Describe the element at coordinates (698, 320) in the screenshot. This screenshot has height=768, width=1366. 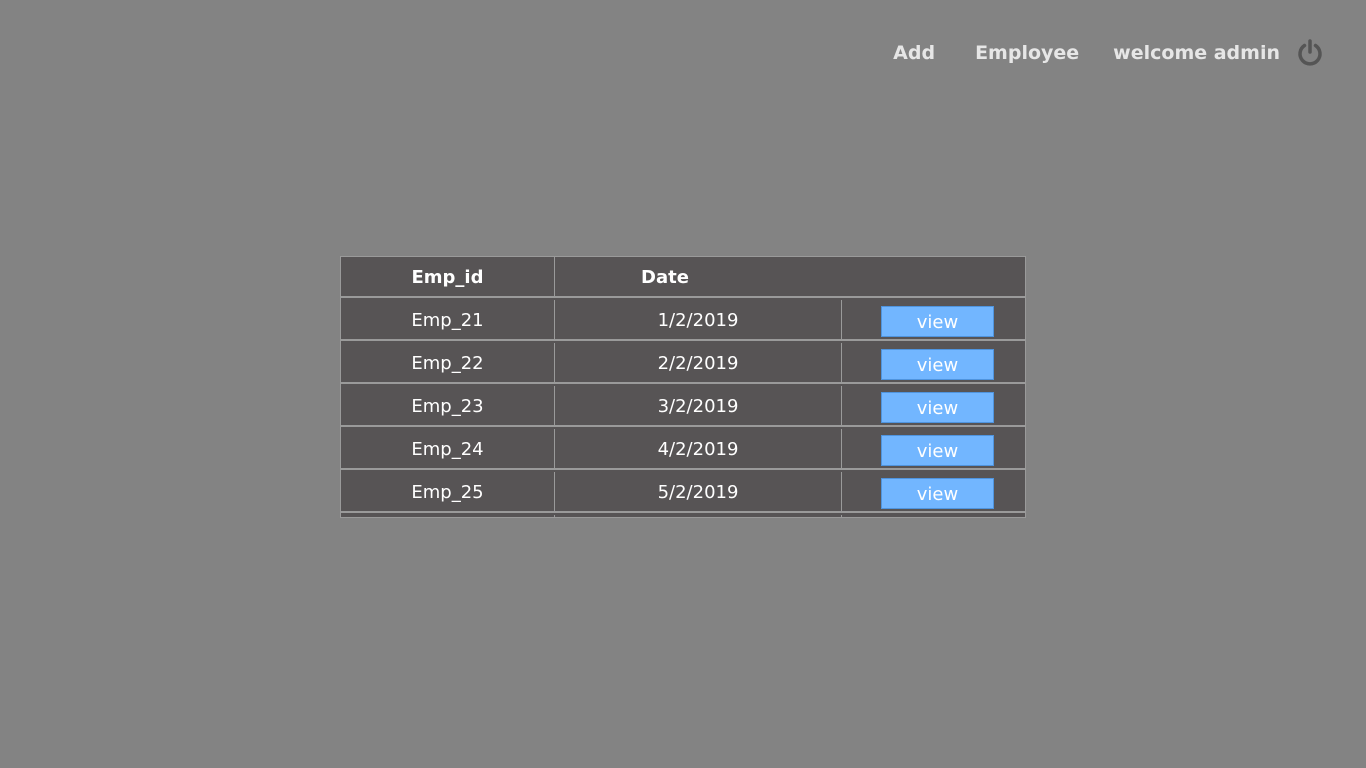
I see `date-cell: 1/2/2019` at that location.